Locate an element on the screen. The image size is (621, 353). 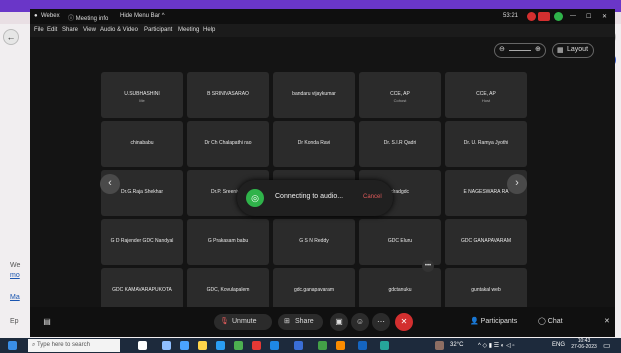
chat-button: ◯ Chat is located at coordinates (550, 321).